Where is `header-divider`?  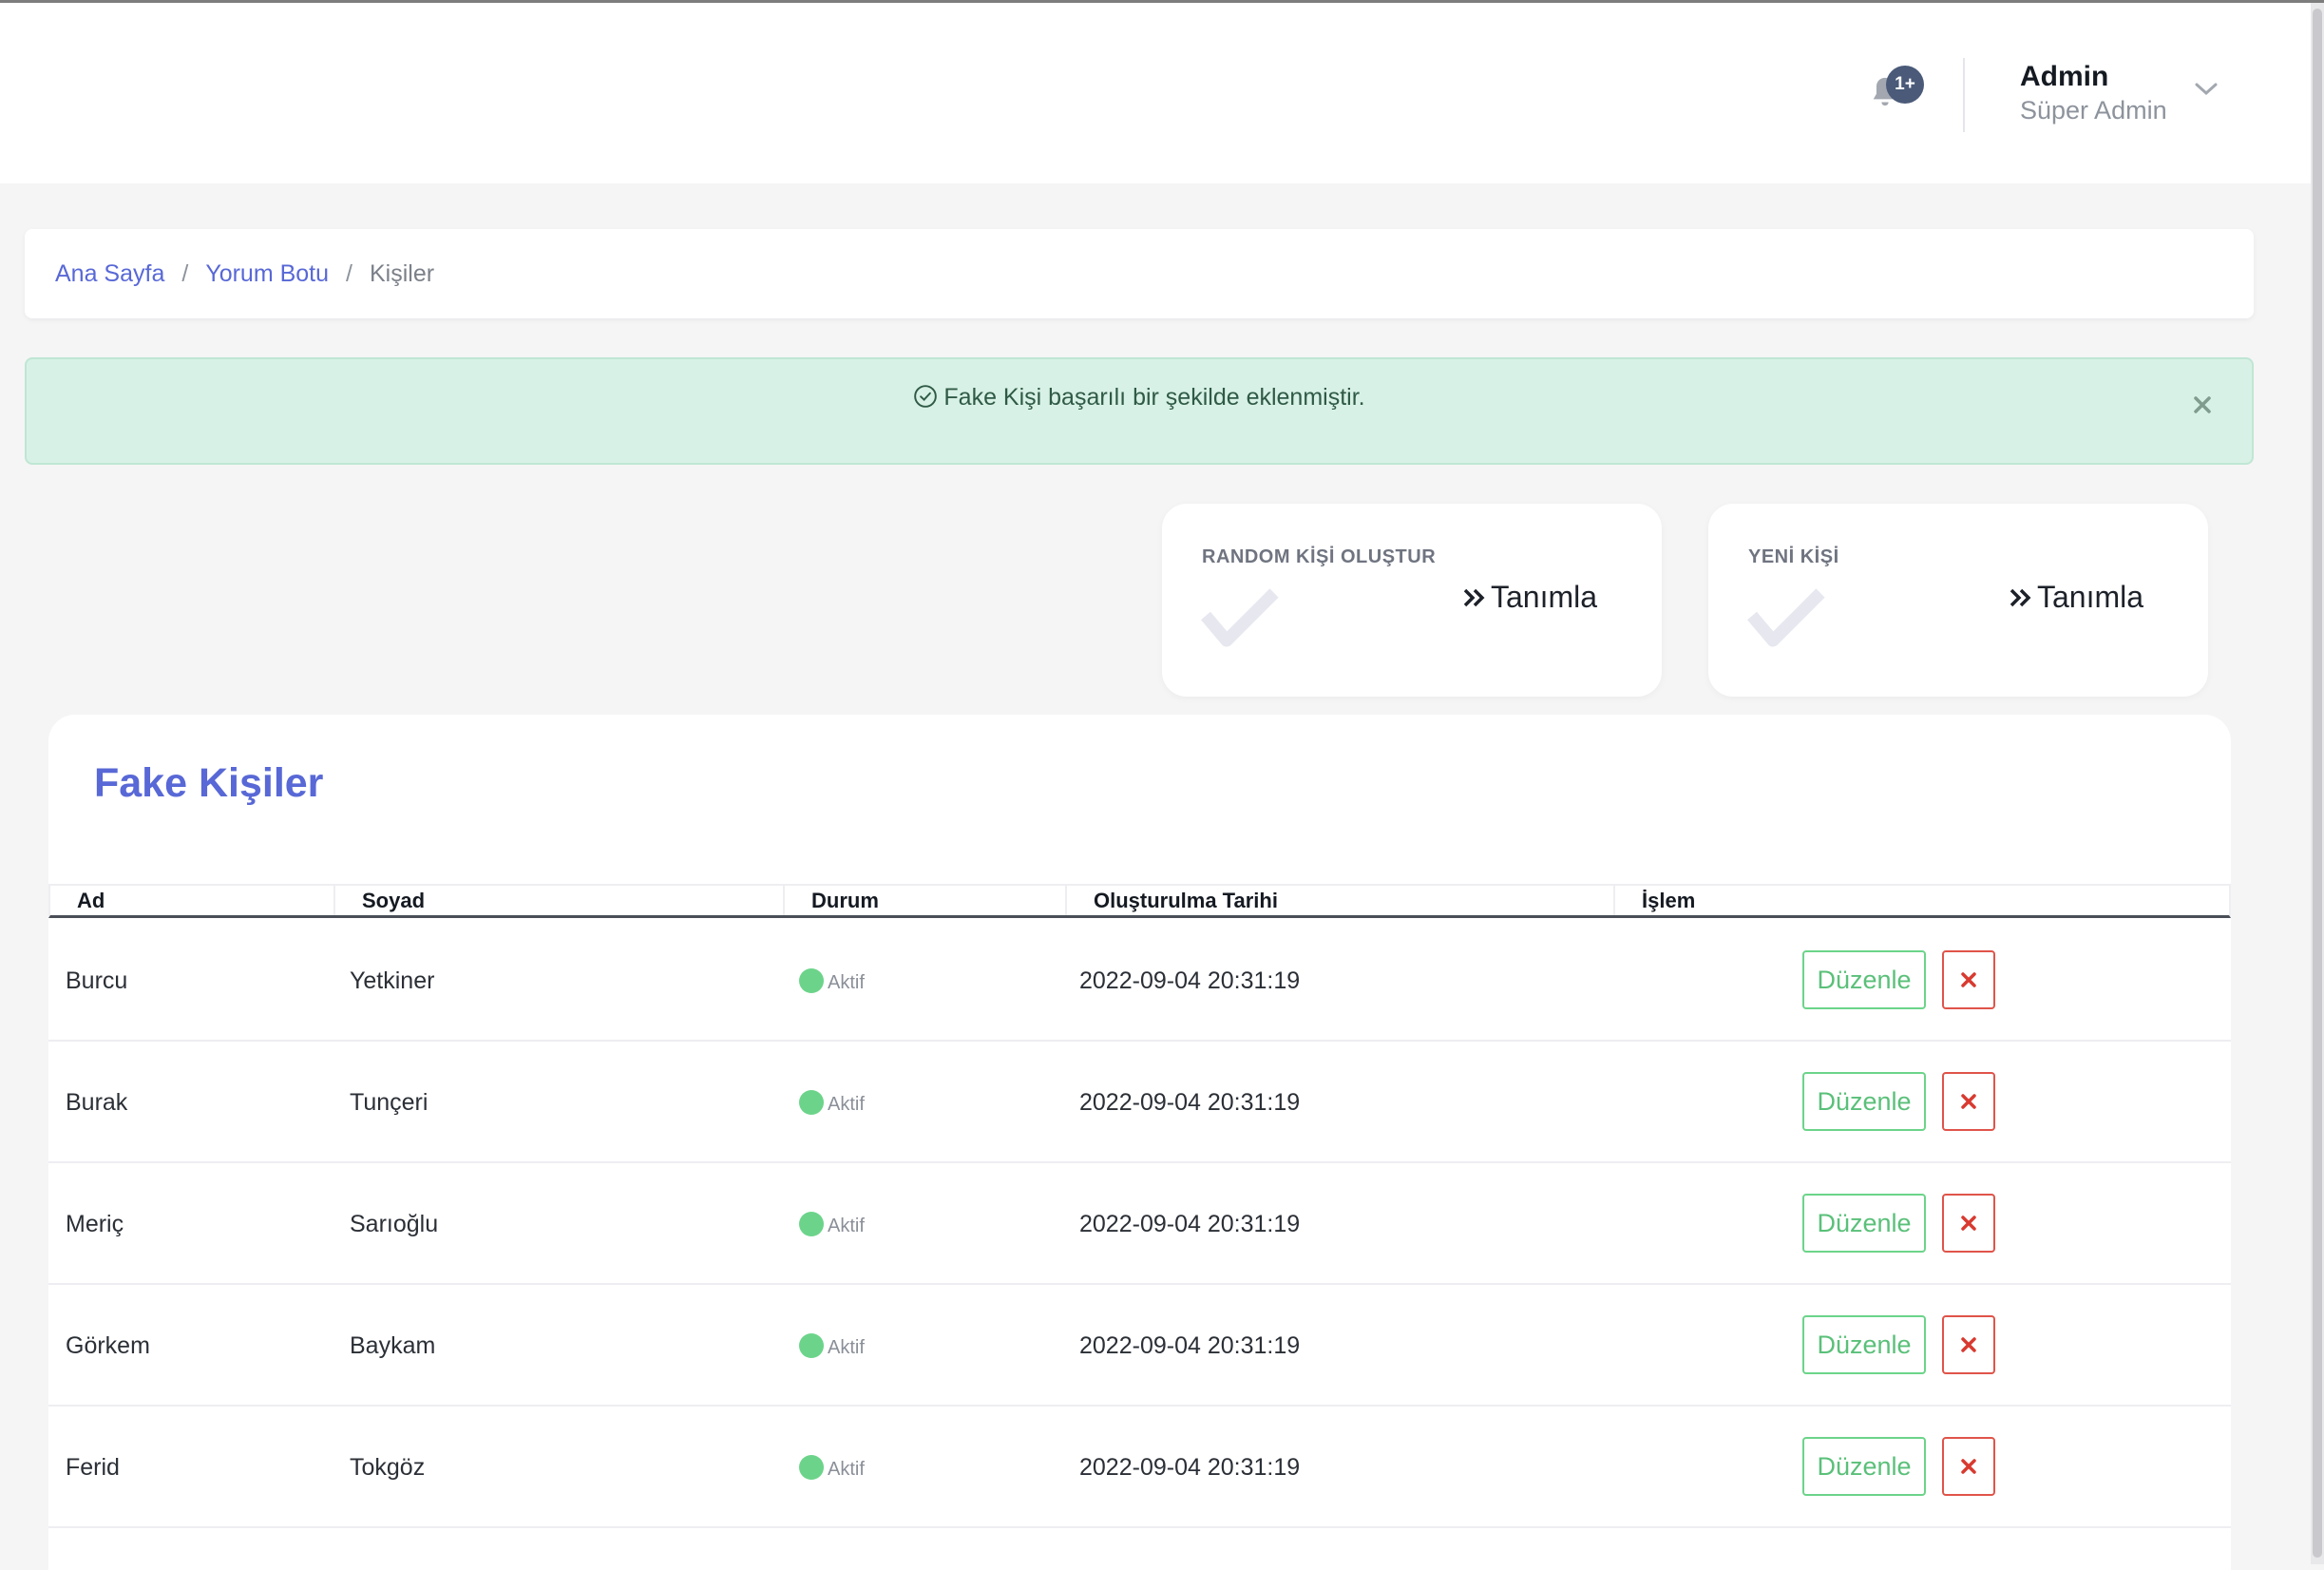
header-divider is located at coordinates (1964, 95).